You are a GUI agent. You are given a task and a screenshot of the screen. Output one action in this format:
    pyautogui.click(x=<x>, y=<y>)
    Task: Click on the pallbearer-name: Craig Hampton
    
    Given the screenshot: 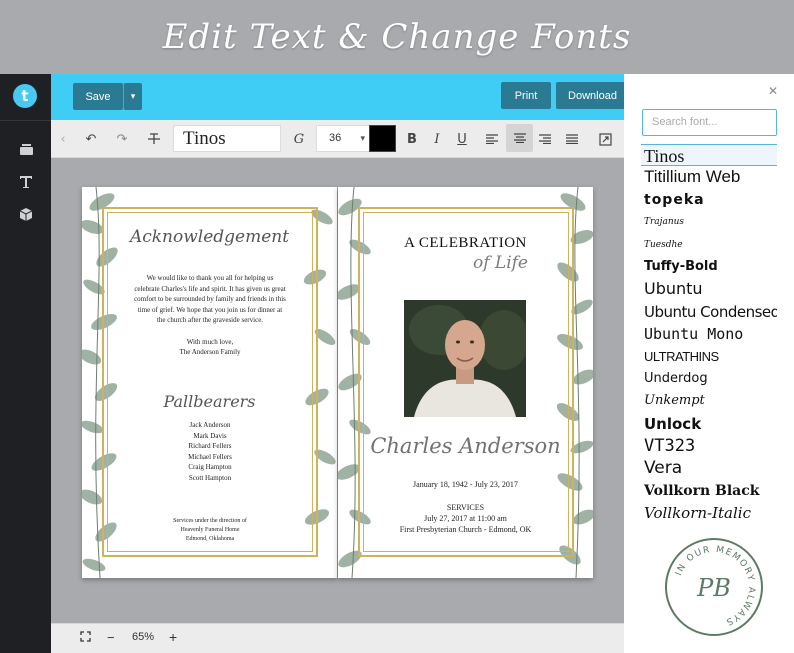 What is the action you would take?
    pyautogui.click(x=210, y=467)
    